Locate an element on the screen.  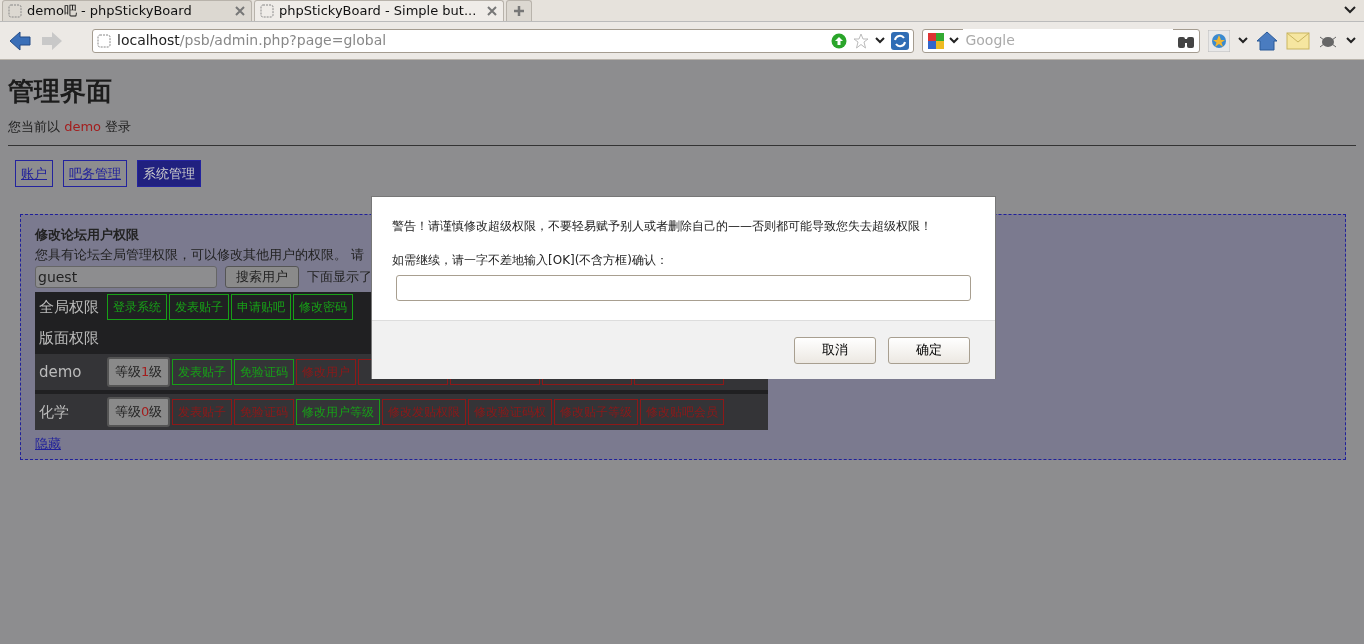
nav-tab: 系统管理 is located at coordinates (169, 173).